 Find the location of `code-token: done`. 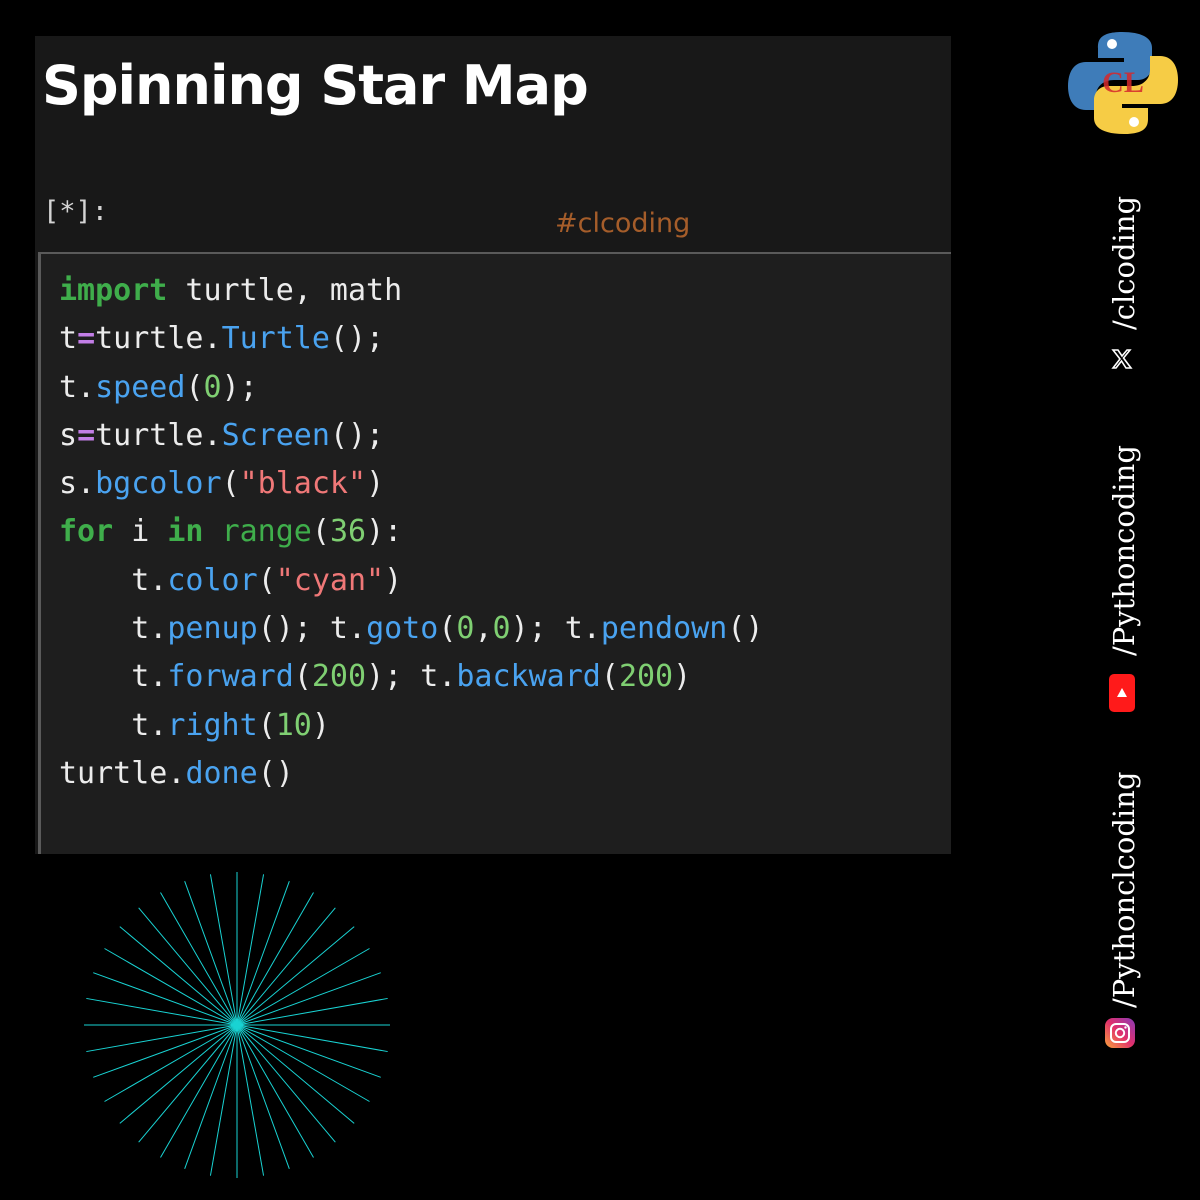

code-token: done is located at coordinates (221, 773).